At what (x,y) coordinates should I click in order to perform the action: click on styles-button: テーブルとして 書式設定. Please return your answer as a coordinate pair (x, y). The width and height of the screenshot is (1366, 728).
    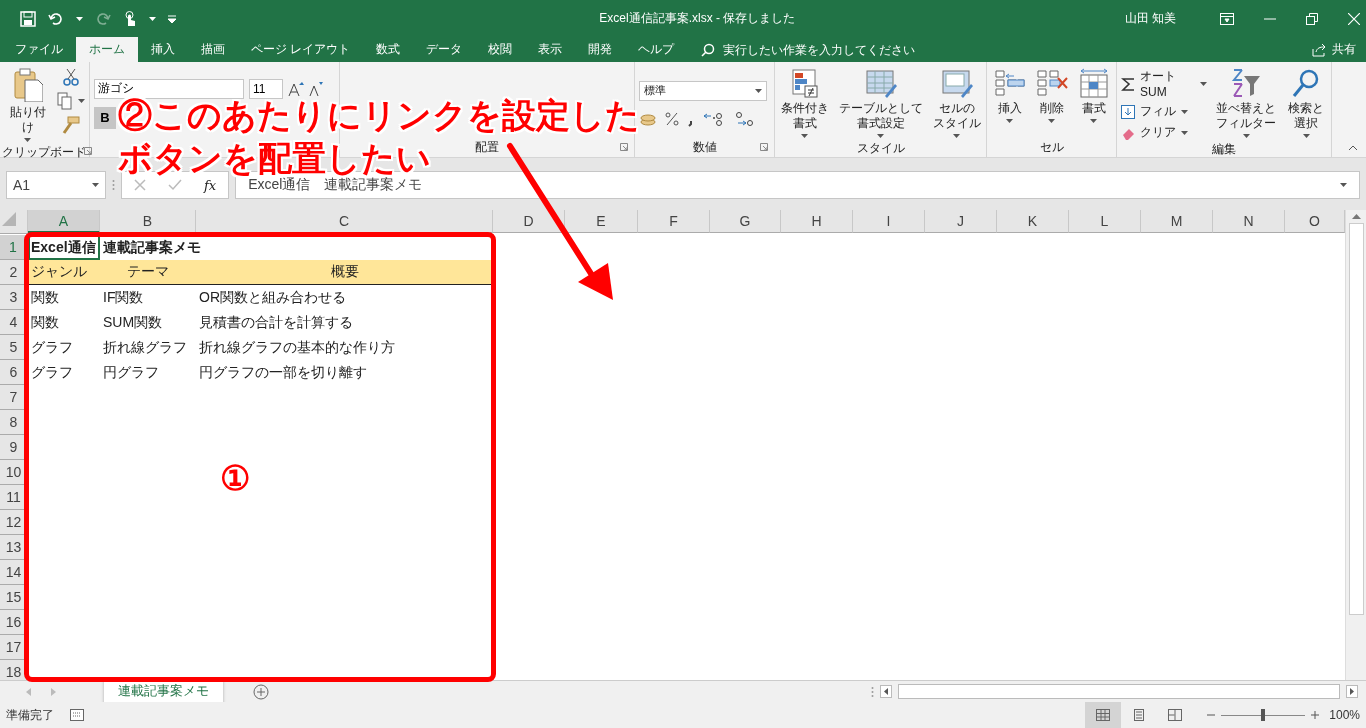
    Looking at the image, I should click on (880, 103).